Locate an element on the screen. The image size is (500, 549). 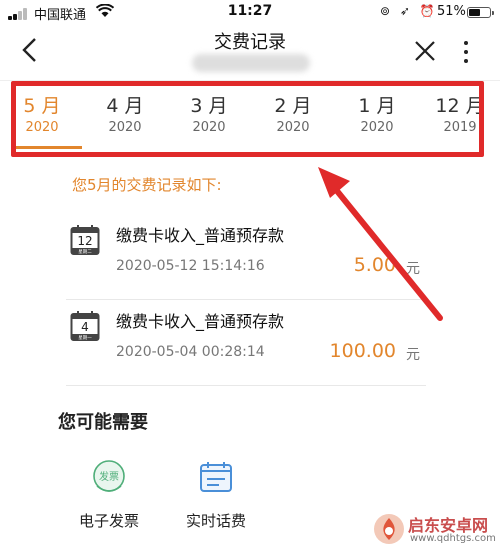
watermark-url: www.qdhtgs.com is located at coordinates (453, 538).